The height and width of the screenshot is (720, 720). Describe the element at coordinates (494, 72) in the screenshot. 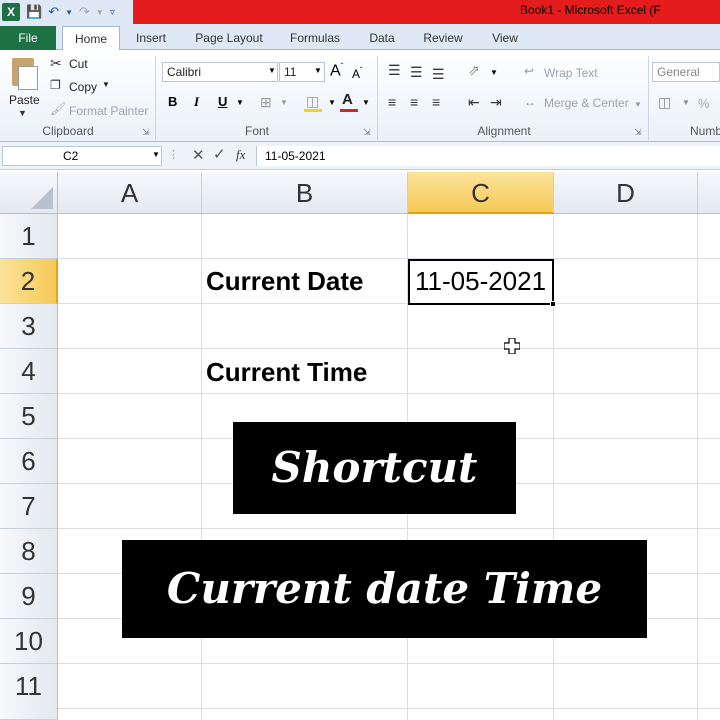

I see `orientation-dropdown-icon: ▼` at that location.